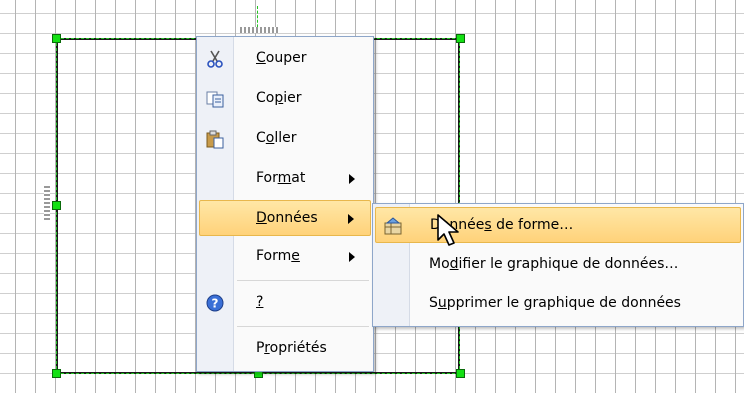 The image size is (744, 393). I want to click on menu-item-proprietes: Propriétés, so click(285, 349).